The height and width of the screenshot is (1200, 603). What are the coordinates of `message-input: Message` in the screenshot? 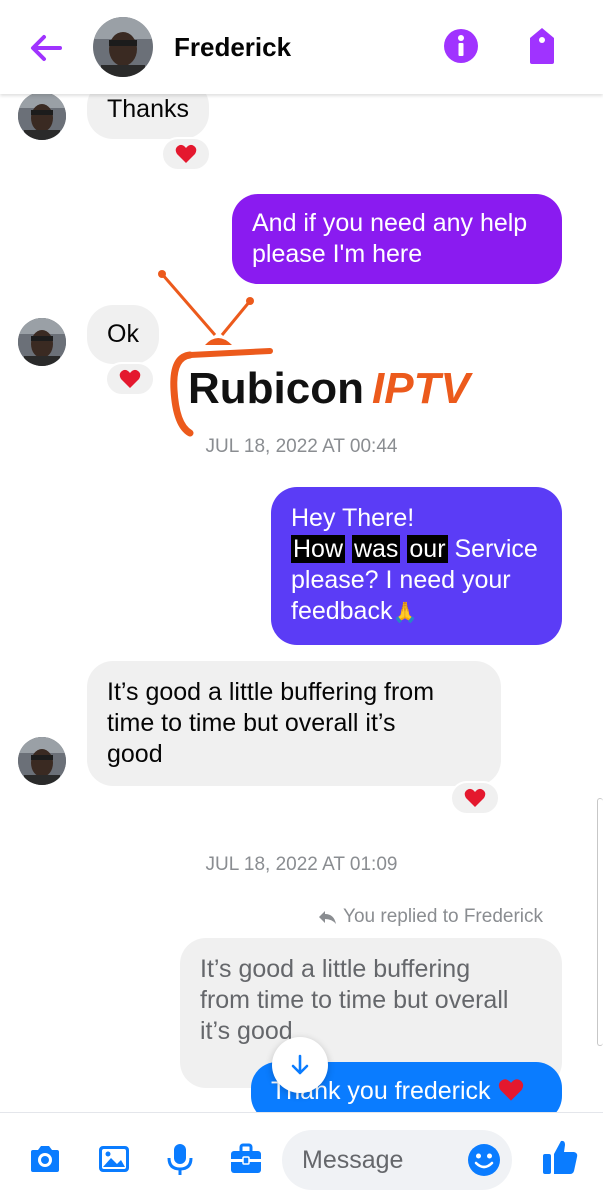 It's located at (397, 1160).